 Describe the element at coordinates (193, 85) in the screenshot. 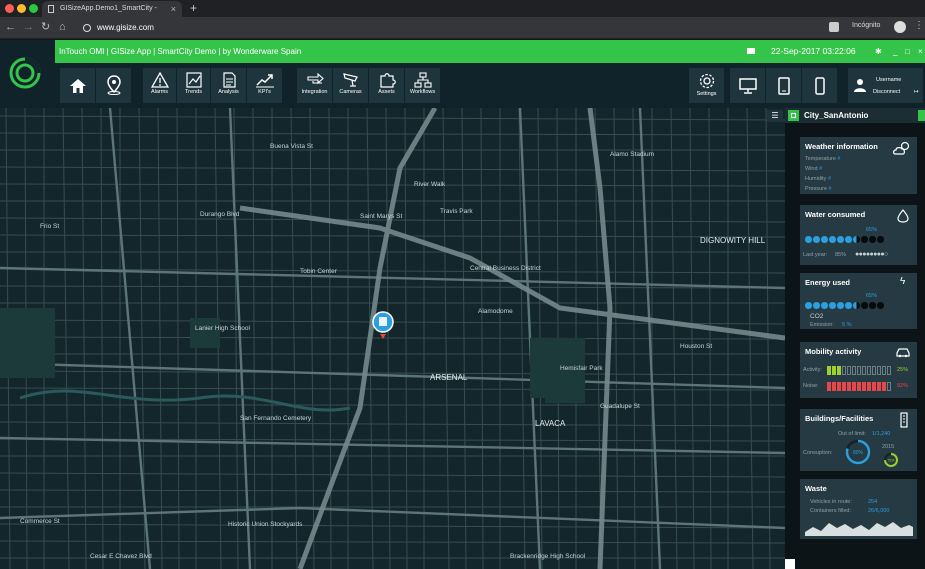

I see `trends-button: Trends` at that location.